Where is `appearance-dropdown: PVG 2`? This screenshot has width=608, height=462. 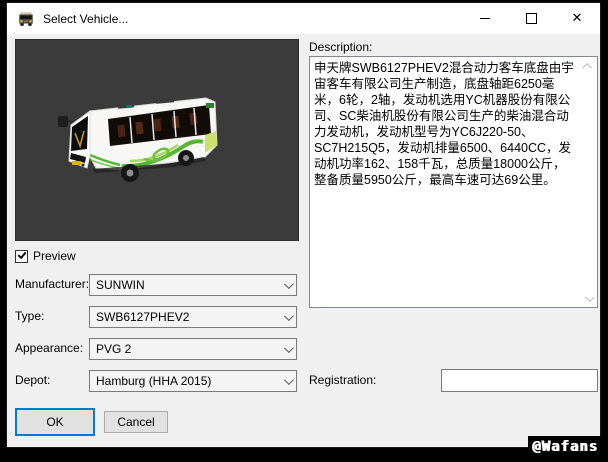
appearance-dropdown: PVG 2 is located at coordinates (193, 349).